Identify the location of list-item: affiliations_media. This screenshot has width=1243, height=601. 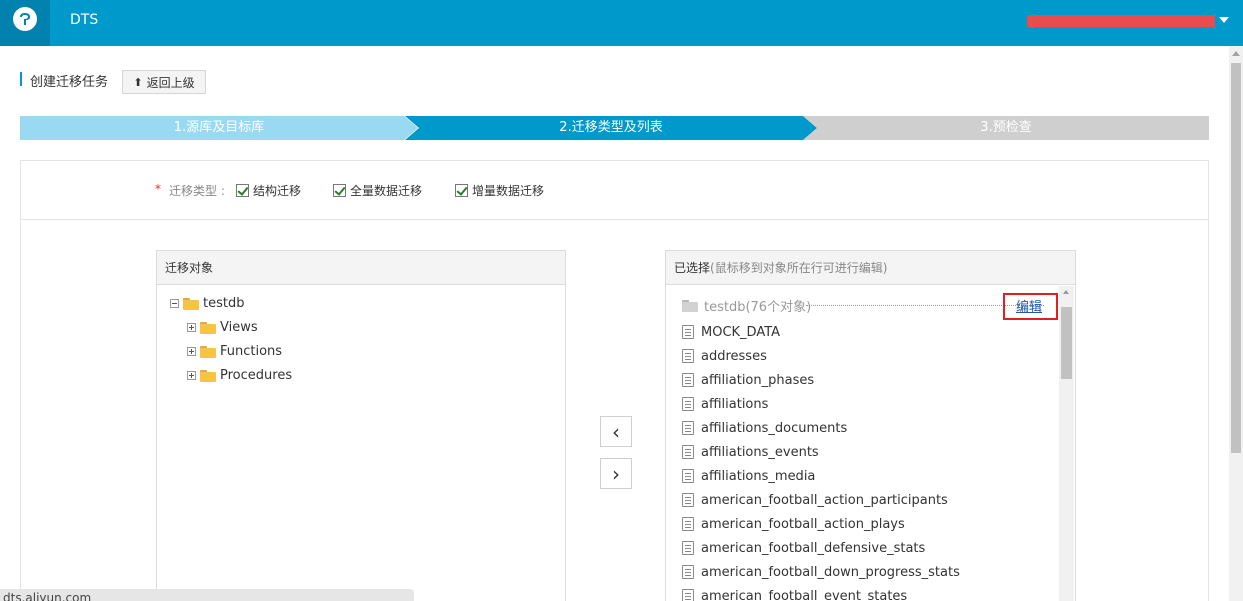
(867, 476).